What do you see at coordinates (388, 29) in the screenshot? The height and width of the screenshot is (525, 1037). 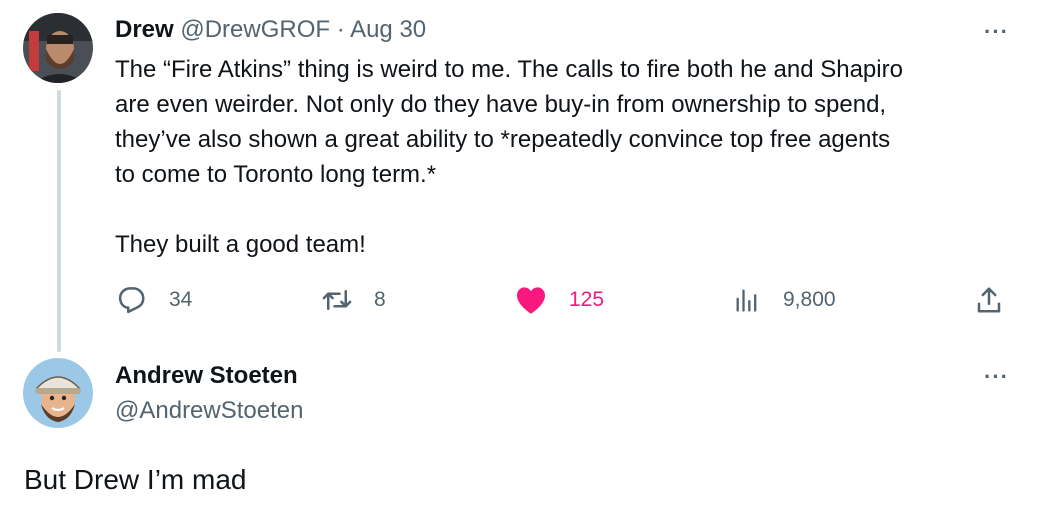 I see `tweet-date: Aug 30` at bounding box center [388, 29].